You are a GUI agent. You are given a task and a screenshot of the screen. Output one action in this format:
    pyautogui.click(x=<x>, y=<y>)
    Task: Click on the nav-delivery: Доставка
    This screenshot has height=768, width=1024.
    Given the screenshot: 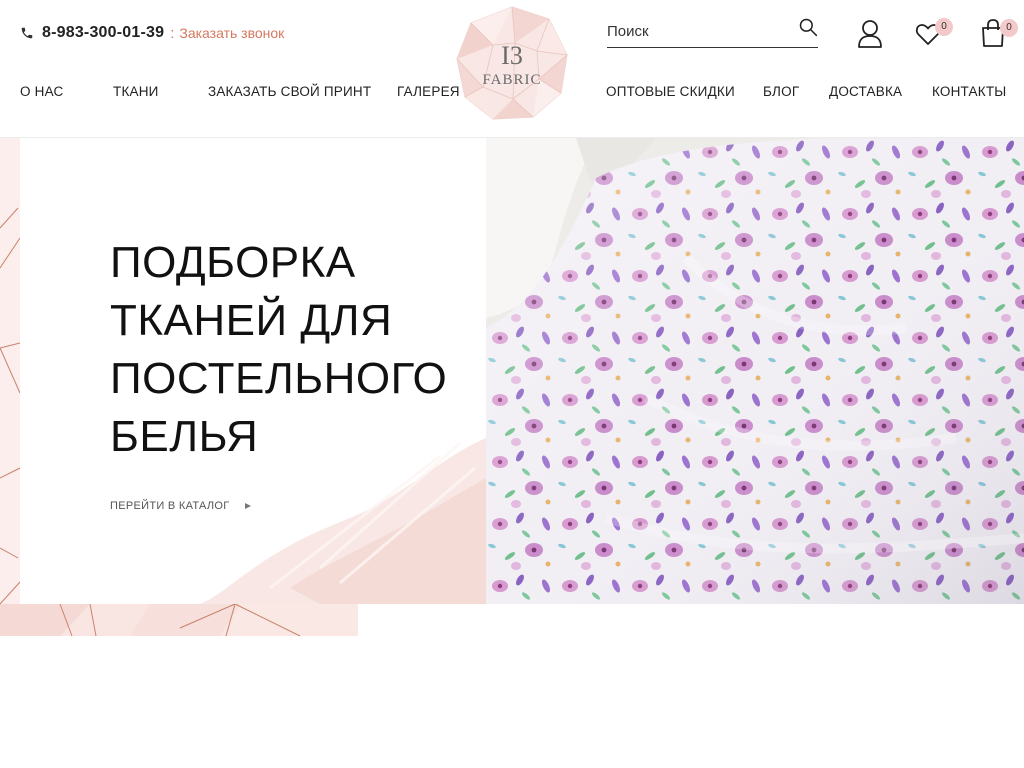 What is the action you would take?
    pyautogui.click(x=865, y=91)
    